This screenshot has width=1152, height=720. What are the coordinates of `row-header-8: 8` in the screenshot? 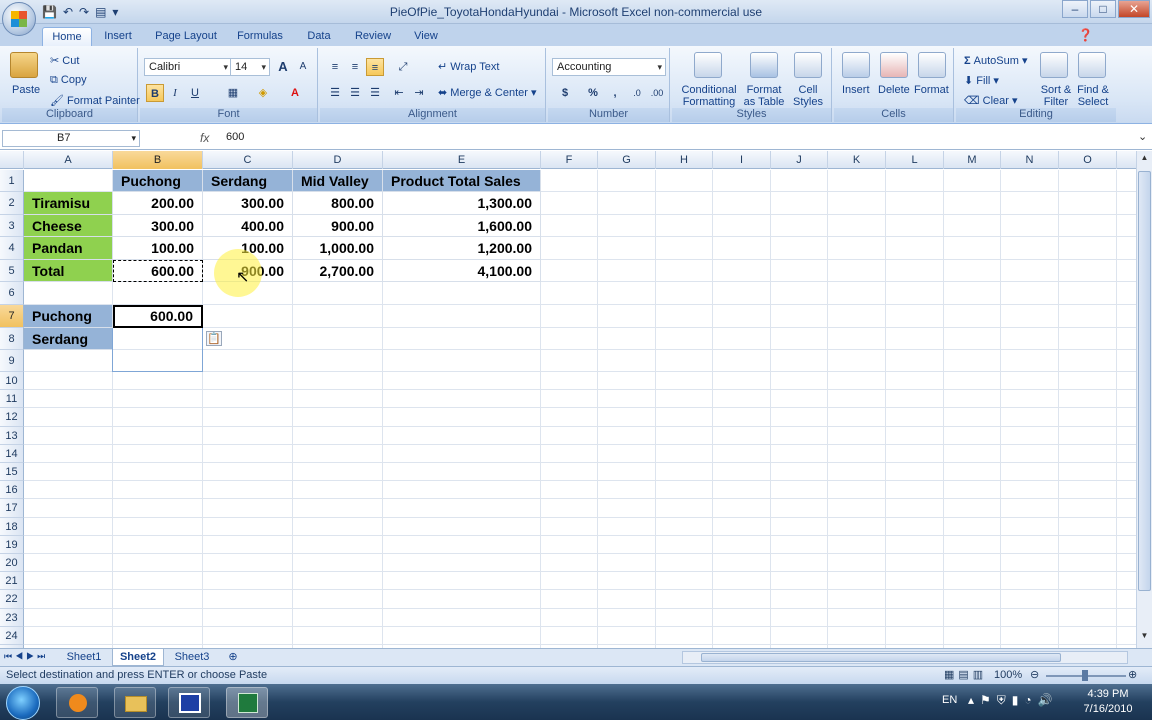 It's located at (12, 339).